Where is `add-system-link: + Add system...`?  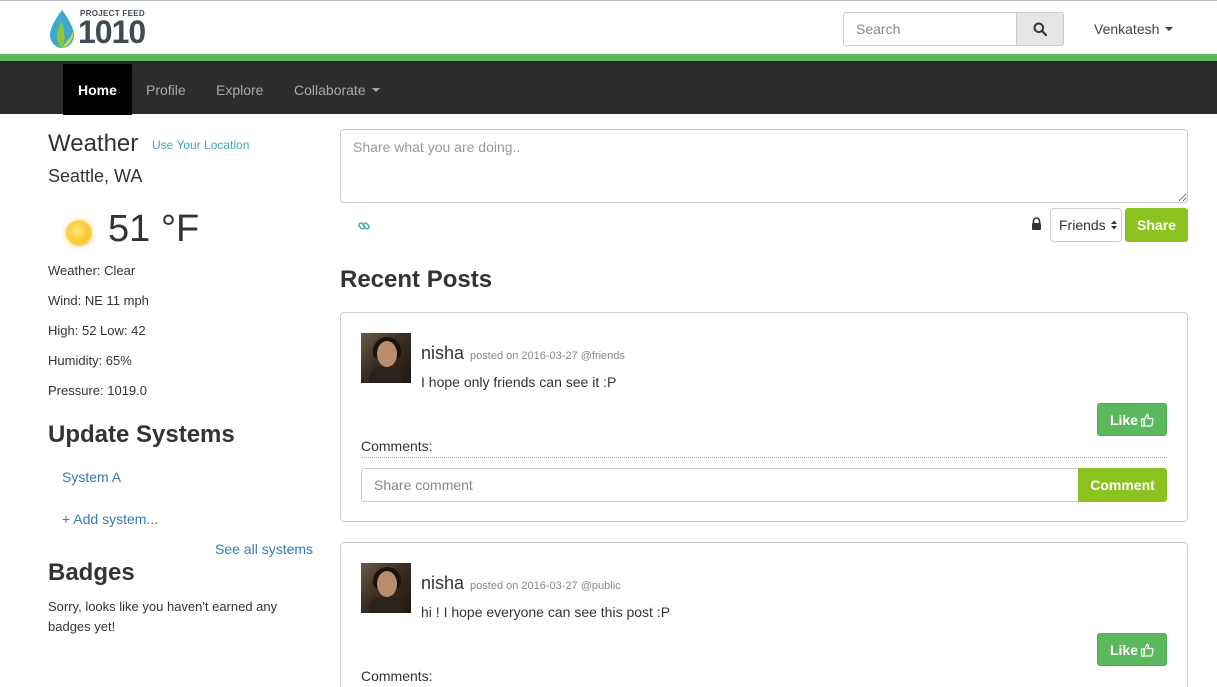
add-system-link: + Add system... is located at coordinates (110, 519).